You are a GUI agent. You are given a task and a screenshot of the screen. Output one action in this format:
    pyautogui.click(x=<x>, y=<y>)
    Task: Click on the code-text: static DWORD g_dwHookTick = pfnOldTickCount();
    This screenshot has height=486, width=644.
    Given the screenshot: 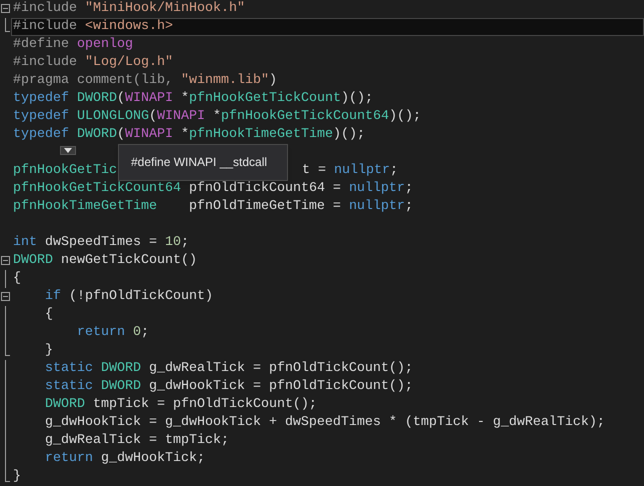 What is the action you would take?
    pyautogui.click(x=228, y=387)
    